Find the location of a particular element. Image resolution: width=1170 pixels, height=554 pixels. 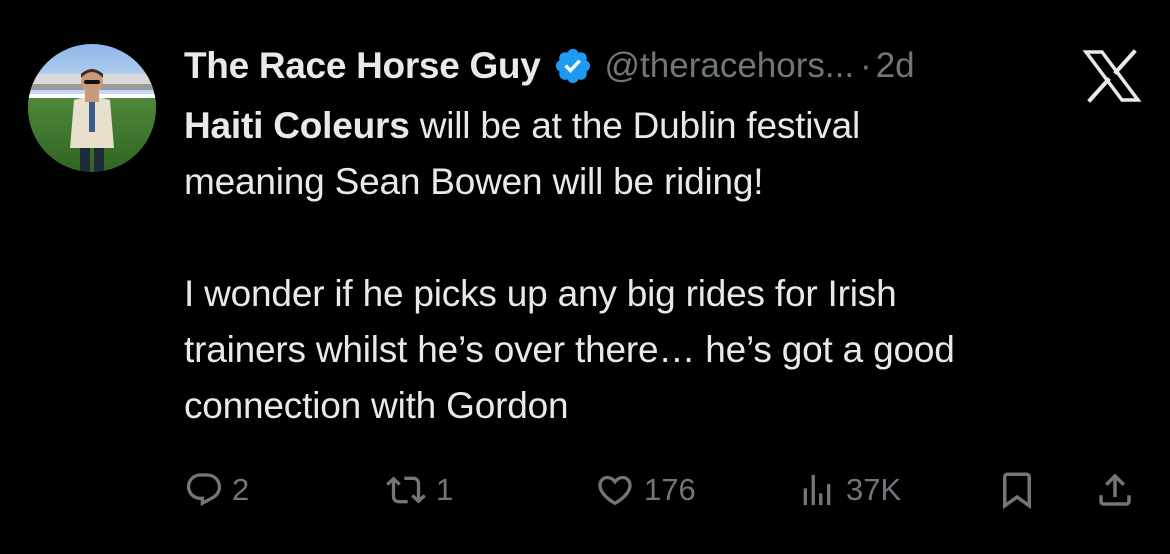

avatar-photo is located at coordinates (92, 108).